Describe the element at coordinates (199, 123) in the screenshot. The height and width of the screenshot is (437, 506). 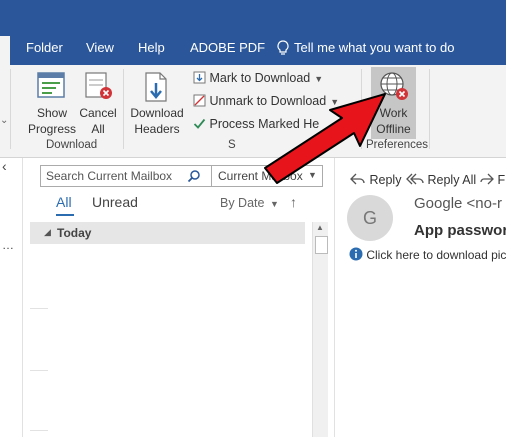
I see `checkmark-icon` at that location.